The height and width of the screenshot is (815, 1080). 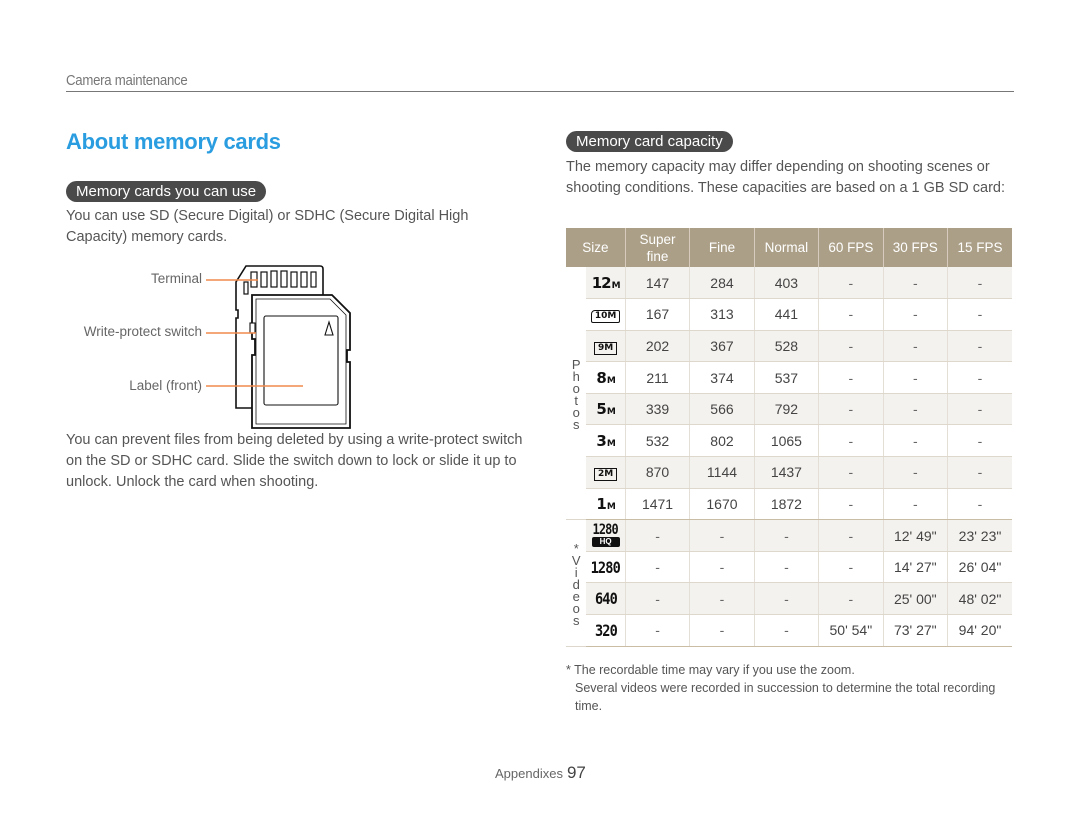 I want to click on col-header-size: Size, so click(x=596, y=247).